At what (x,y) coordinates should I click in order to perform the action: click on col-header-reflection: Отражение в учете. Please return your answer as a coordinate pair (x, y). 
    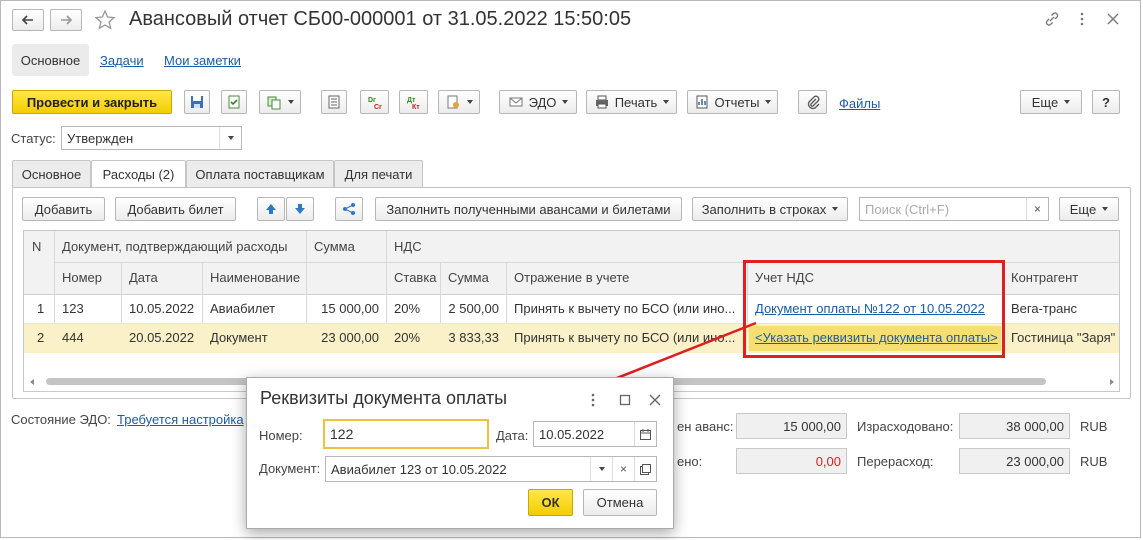
    Looking at the image, I should click on (571, 277).